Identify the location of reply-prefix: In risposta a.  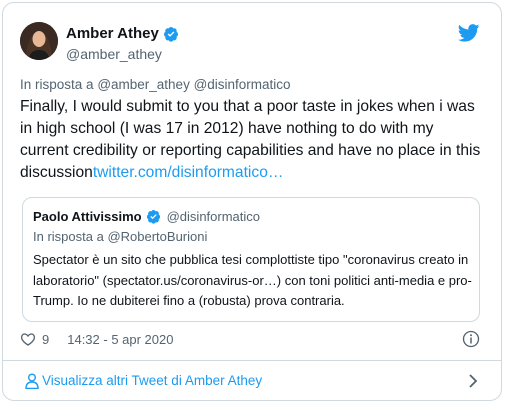
(57, 84).